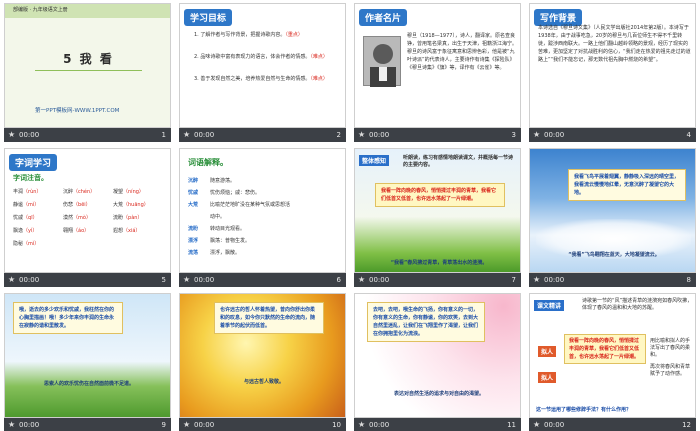 This screenshot has height=431, width=700. I want to click on slide-title: 字词学习, so click(33, 162).